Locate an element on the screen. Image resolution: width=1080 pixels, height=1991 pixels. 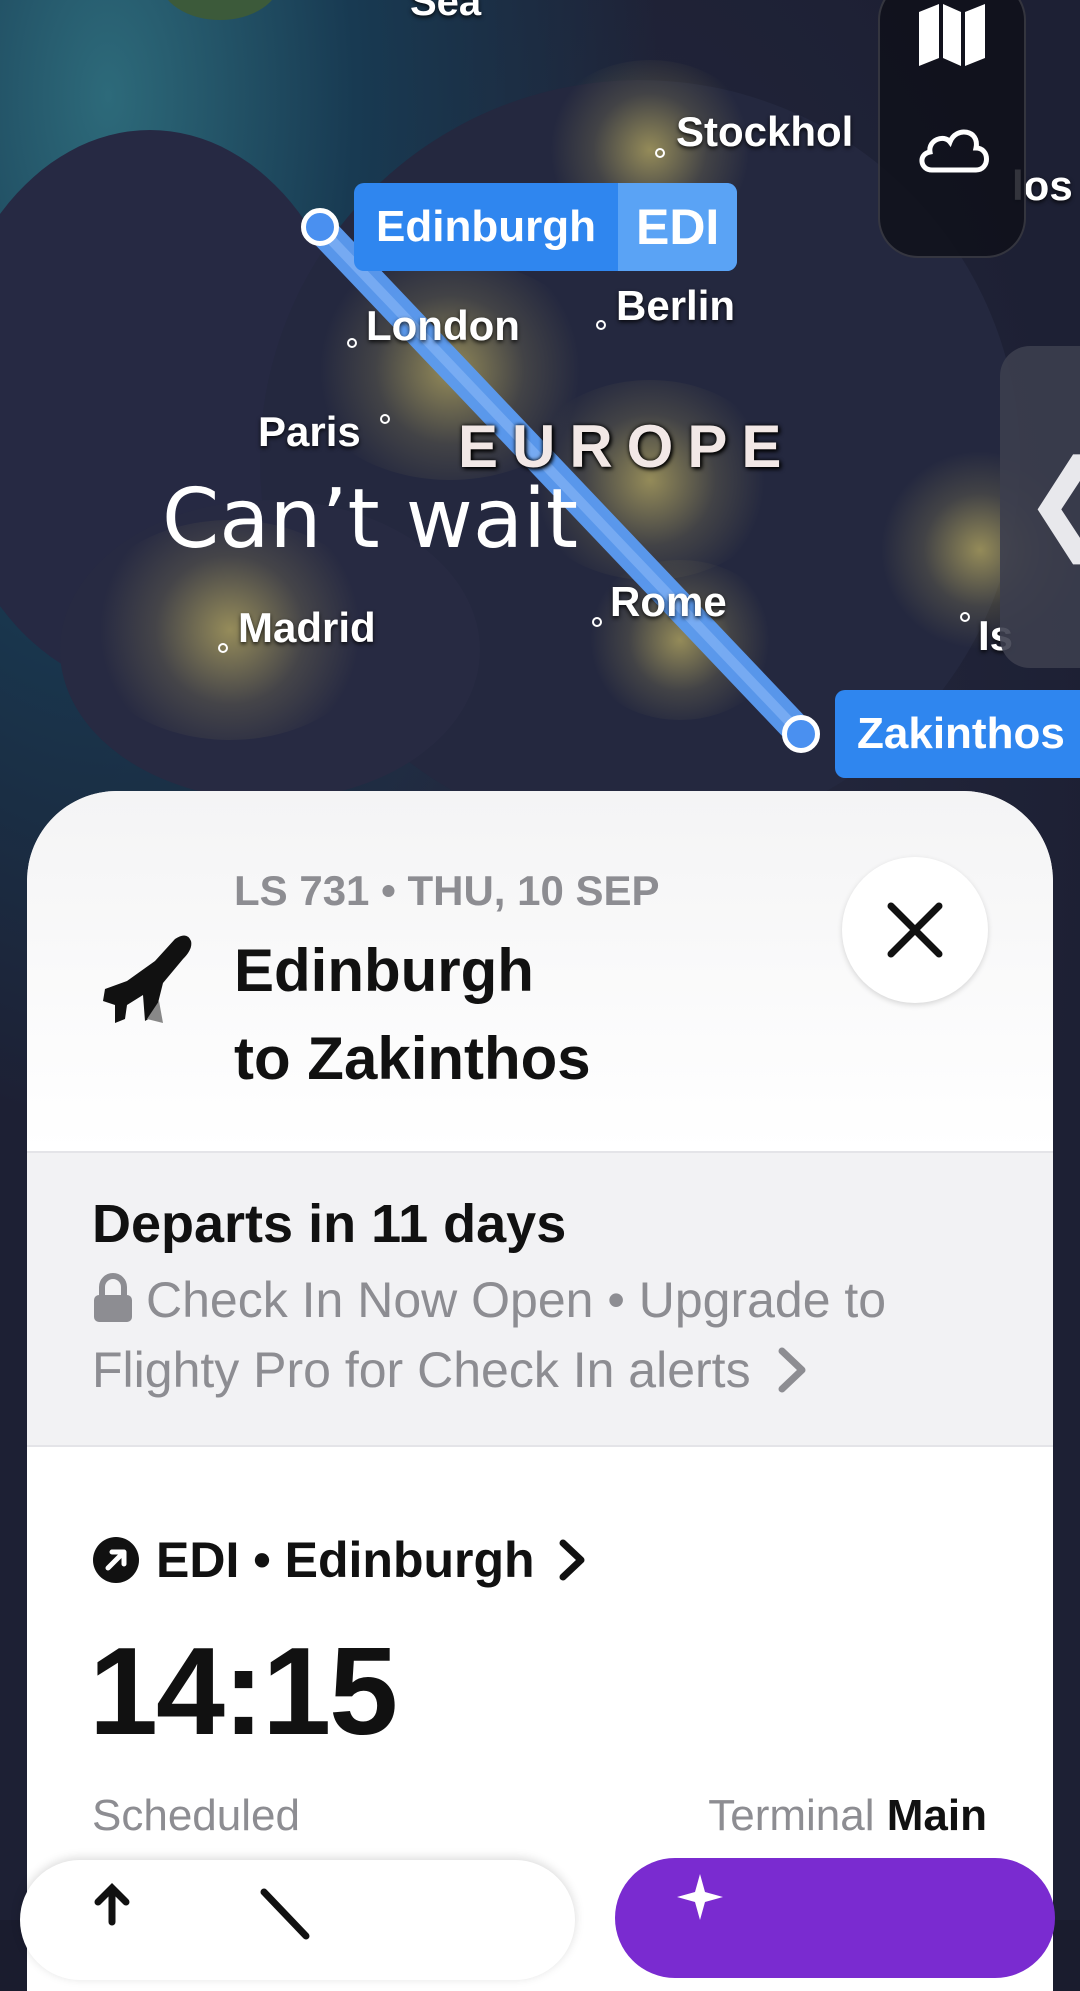
origin-tag: Edinburgh EDI is located at coordinates (546, 227).